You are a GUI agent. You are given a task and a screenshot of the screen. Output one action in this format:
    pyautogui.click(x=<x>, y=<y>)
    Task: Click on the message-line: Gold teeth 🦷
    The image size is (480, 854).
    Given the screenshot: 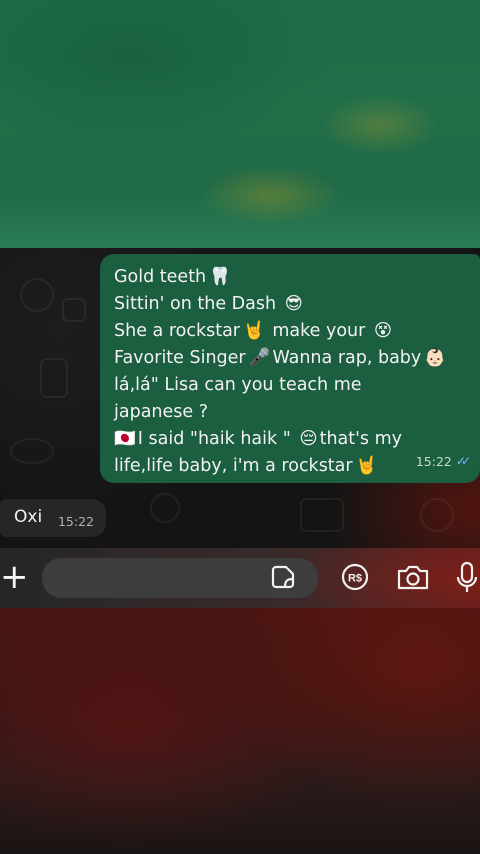 What is the action you would take?
    pyautogui.click(x=291, y=277)
    